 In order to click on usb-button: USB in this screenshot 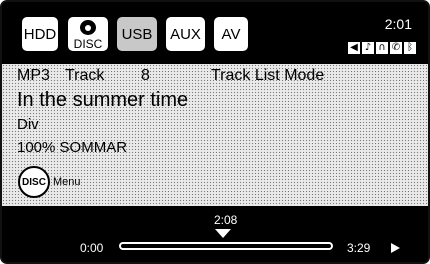, I will do `click(137, 34)`.